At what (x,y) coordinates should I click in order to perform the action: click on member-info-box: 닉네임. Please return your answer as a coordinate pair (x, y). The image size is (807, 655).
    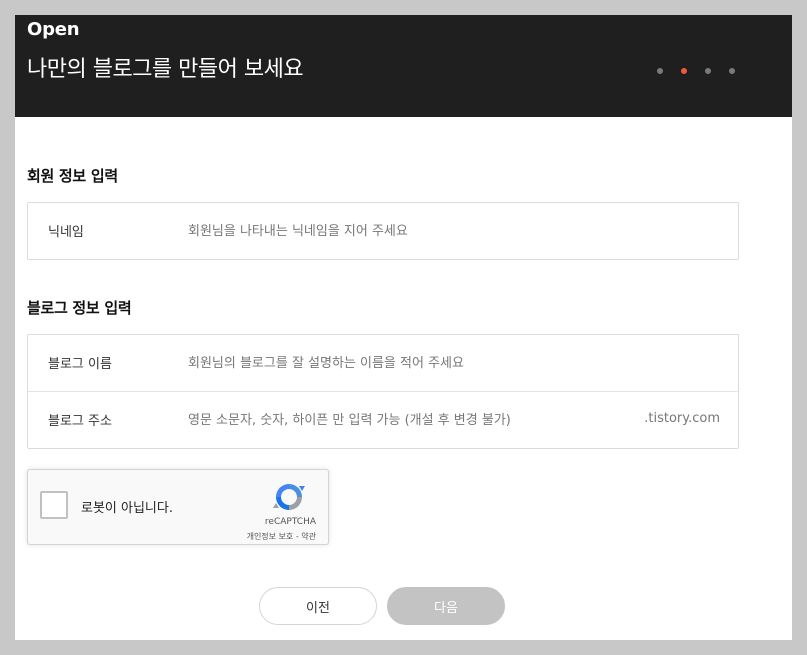
    Looking at the image, I should click on (383, 231).